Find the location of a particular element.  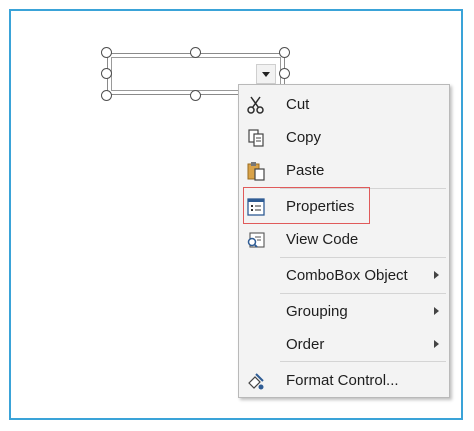

paste-icon is located at coordinates (256, 171).